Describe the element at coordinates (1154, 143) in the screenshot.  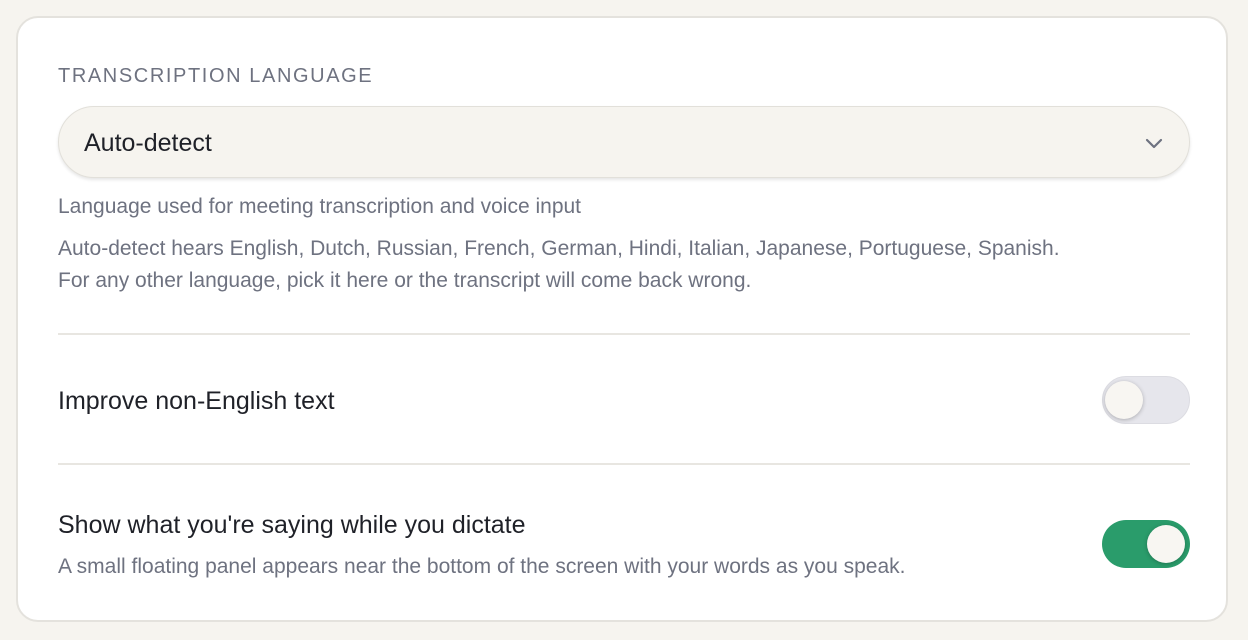
I see `chevron-down-icon` at that location.